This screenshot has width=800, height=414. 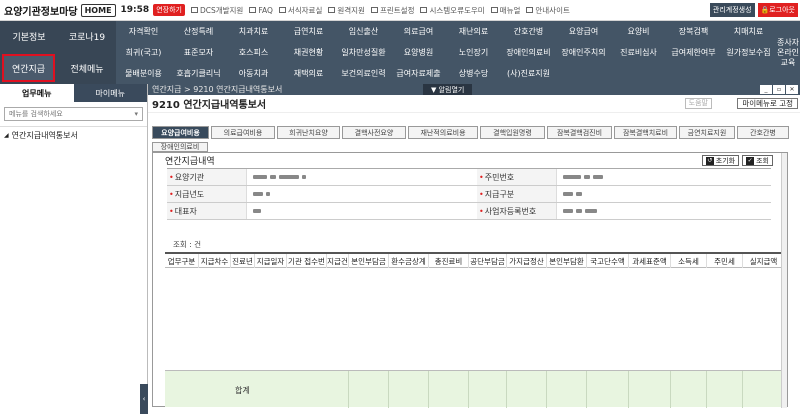 What do you see at coordinates (308, 73) in the screenshot?
I see `menu-item: 재택의료` at bounding box center [308, 73].